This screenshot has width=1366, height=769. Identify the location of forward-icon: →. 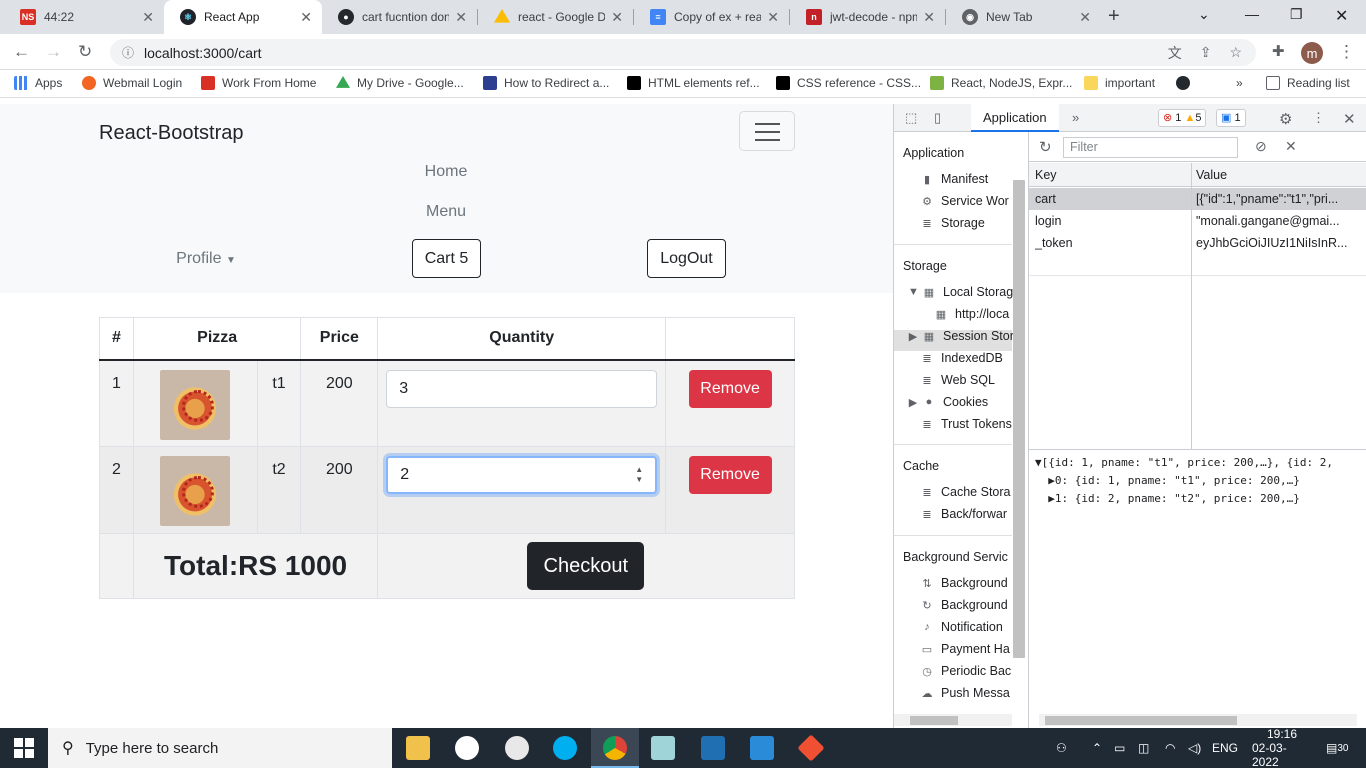
(53, 52).